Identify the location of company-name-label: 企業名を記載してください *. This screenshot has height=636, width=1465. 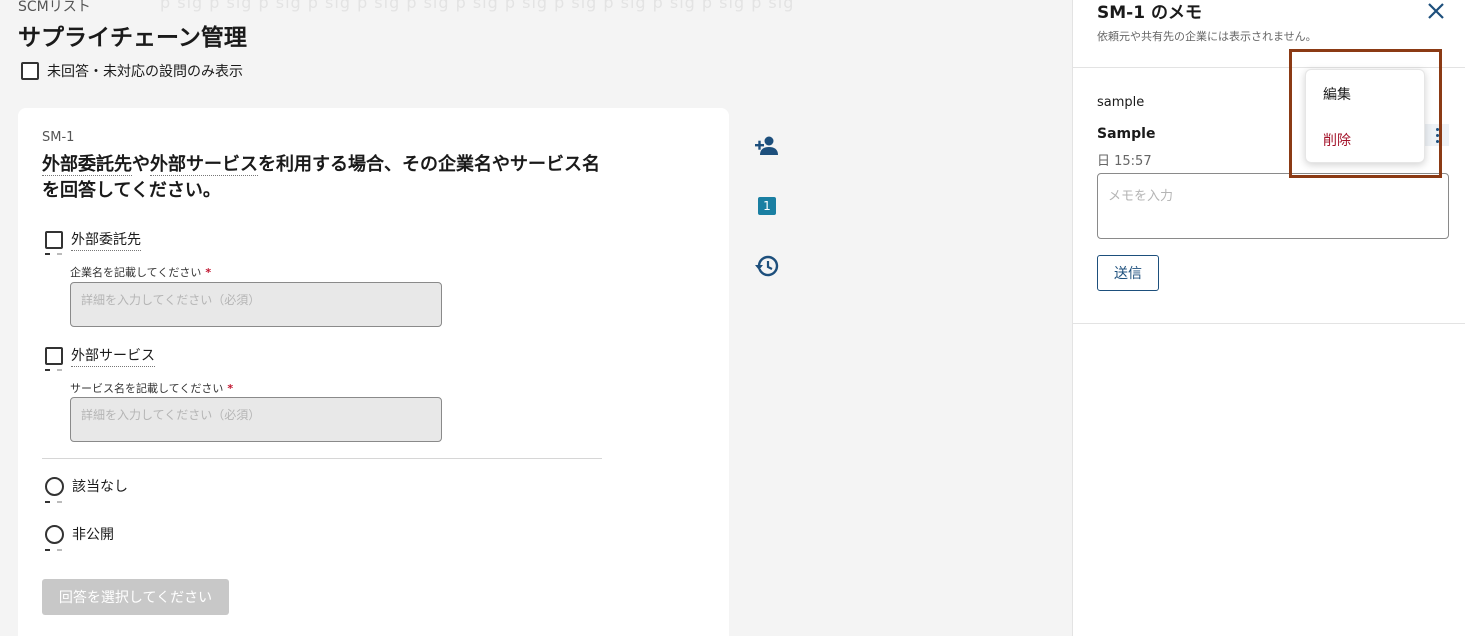
(140, 272).